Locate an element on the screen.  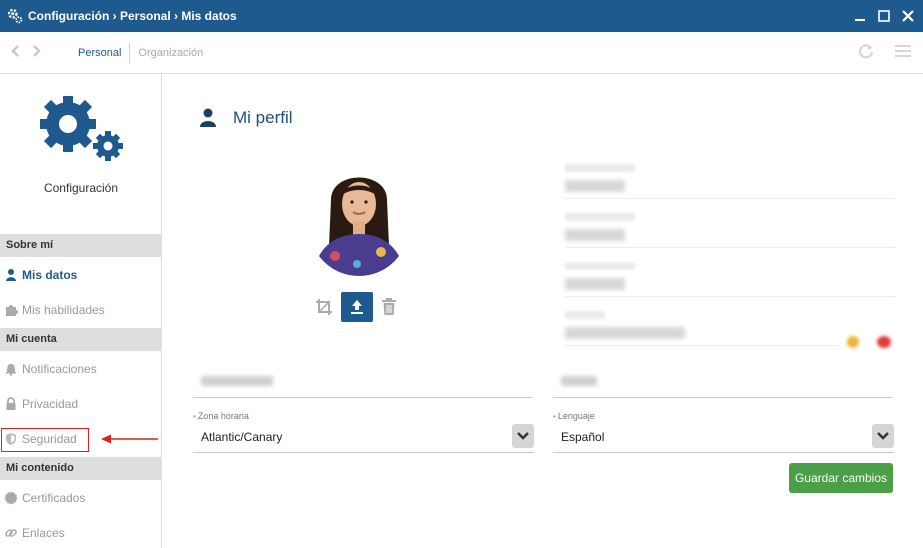
menu-icon is located at coordinates (903, 53).